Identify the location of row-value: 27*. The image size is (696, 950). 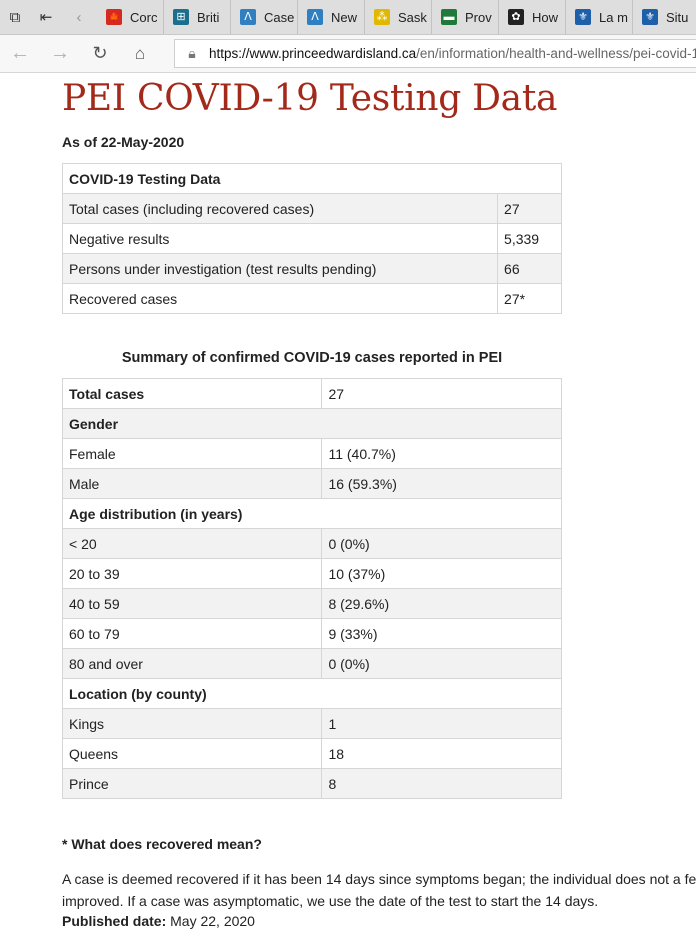
(529, 298).